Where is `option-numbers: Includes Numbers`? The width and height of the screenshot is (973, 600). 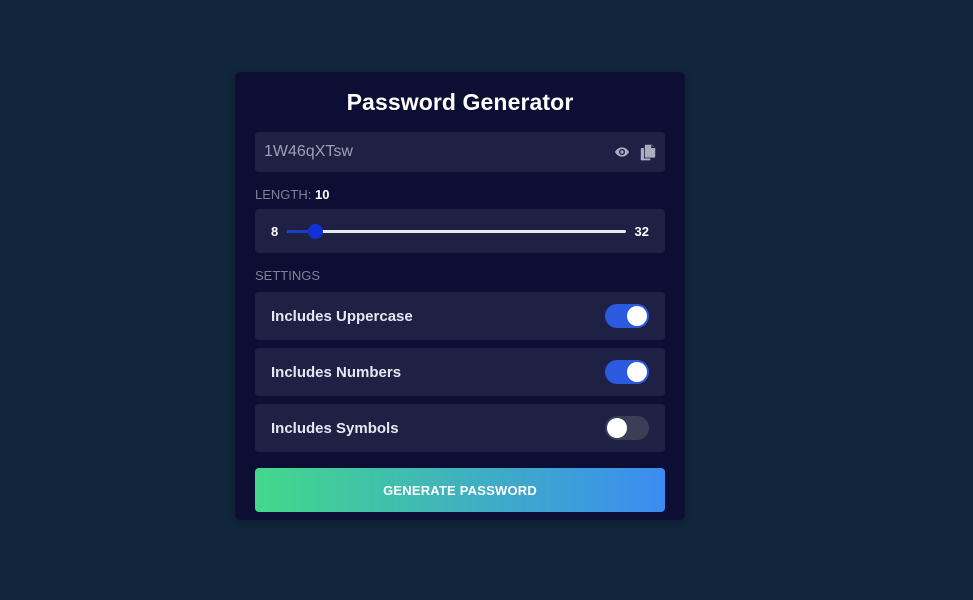
option-numbers: Includes Numbers is located at coordinates (460, 372).